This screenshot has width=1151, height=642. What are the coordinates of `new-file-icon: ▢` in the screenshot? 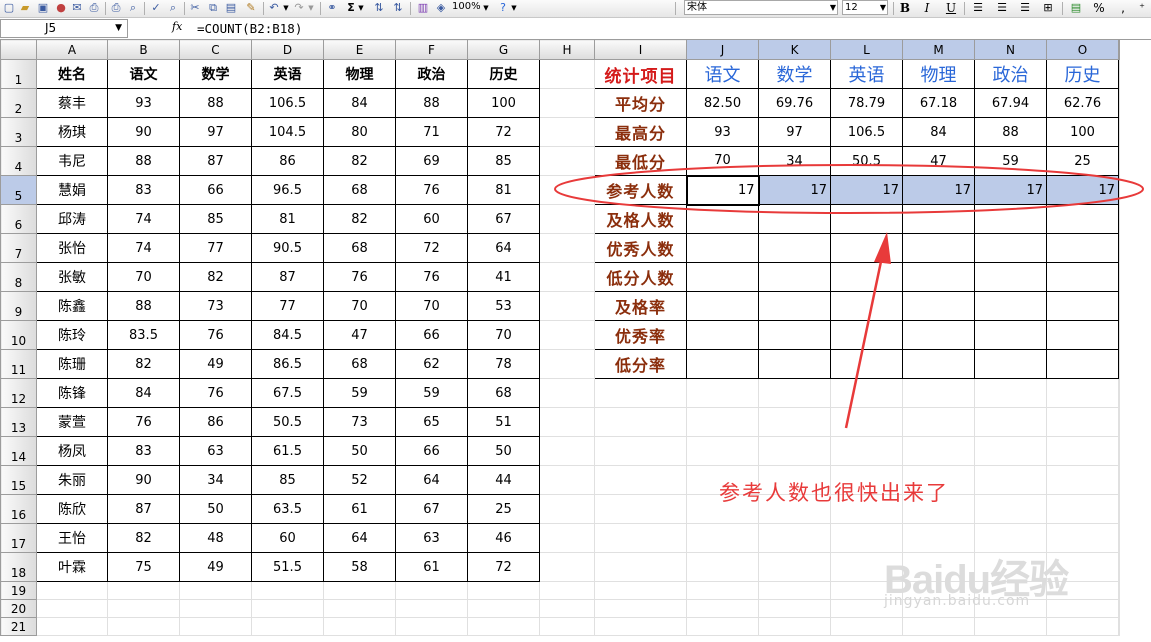 It's located at (9, 8).